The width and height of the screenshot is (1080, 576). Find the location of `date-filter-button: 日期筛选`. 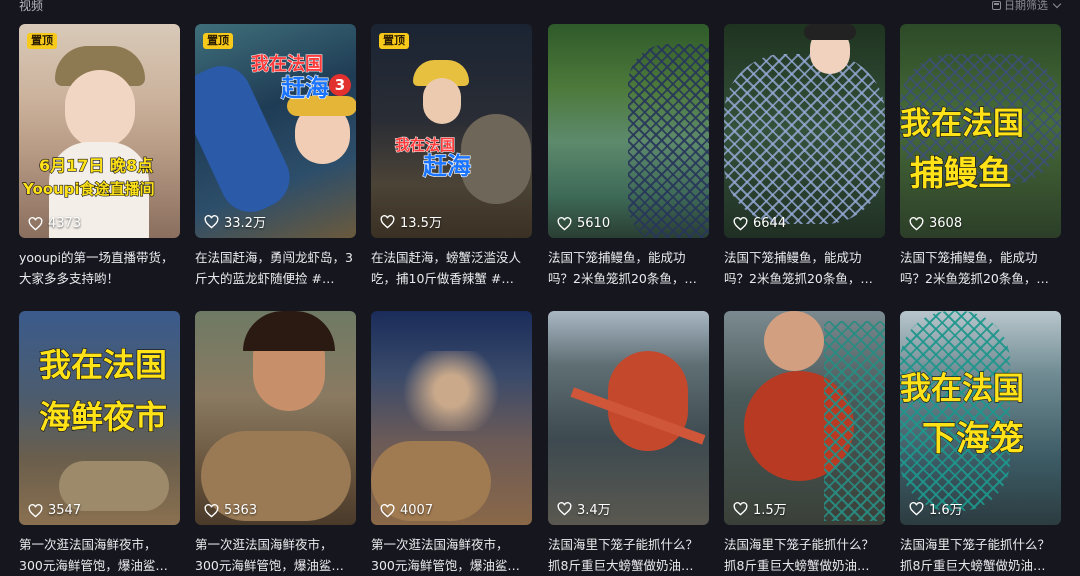

date-filter-button: 日期筛选 is located at coordinates (1027, 6).